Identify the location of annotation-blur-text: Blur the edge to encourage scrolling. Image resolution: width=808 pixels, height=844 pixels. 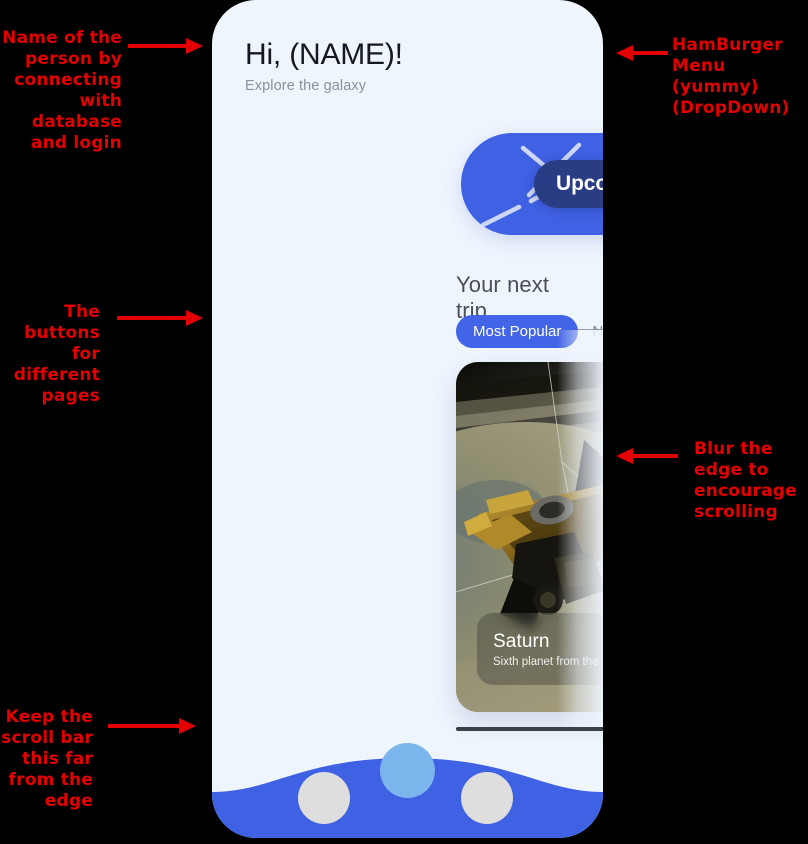
(745, 480).